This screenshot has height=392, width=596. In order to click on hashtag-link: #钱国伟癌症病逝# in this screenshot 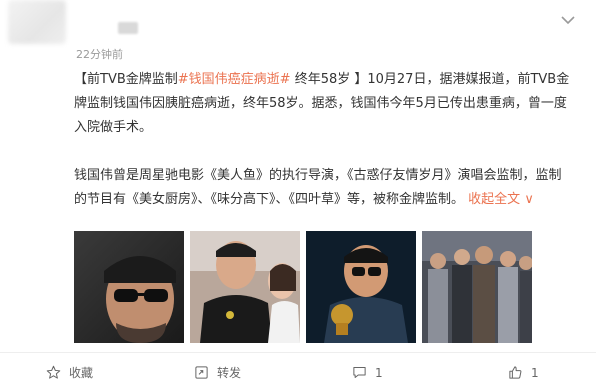, I will do `click(234, 79)`.